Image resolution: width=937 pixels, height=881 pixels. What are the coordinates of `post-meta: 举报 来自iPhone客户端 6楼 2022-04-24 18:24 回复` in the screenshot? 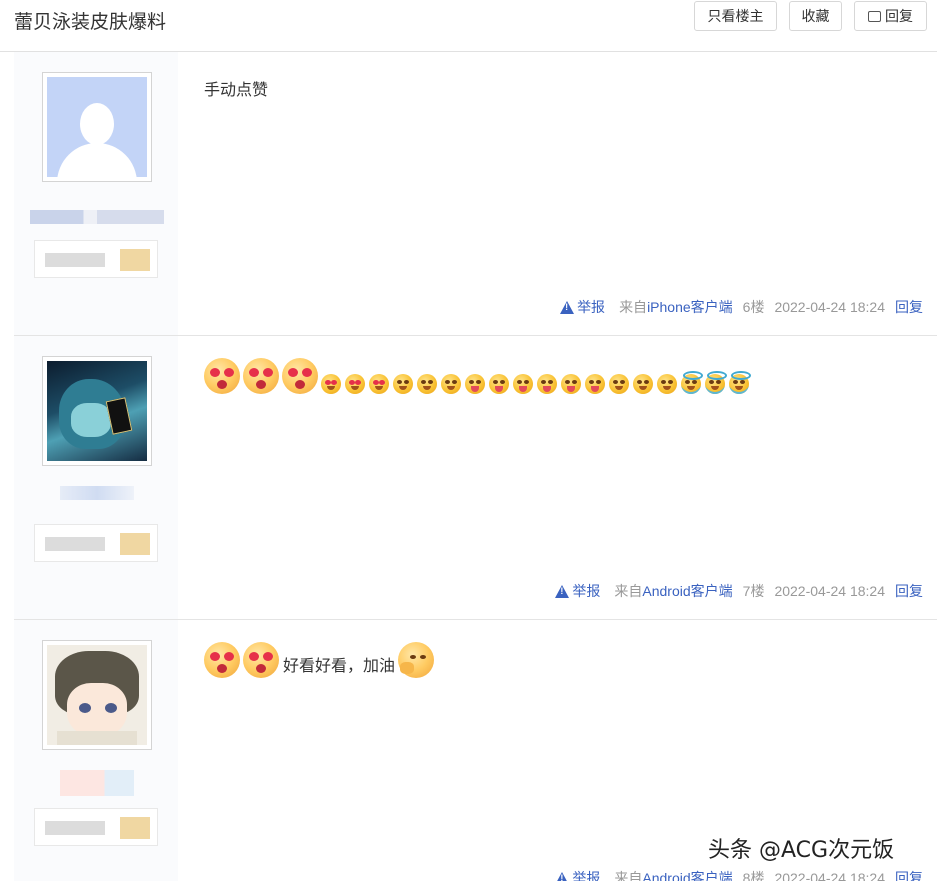 It's located at (741, 307).